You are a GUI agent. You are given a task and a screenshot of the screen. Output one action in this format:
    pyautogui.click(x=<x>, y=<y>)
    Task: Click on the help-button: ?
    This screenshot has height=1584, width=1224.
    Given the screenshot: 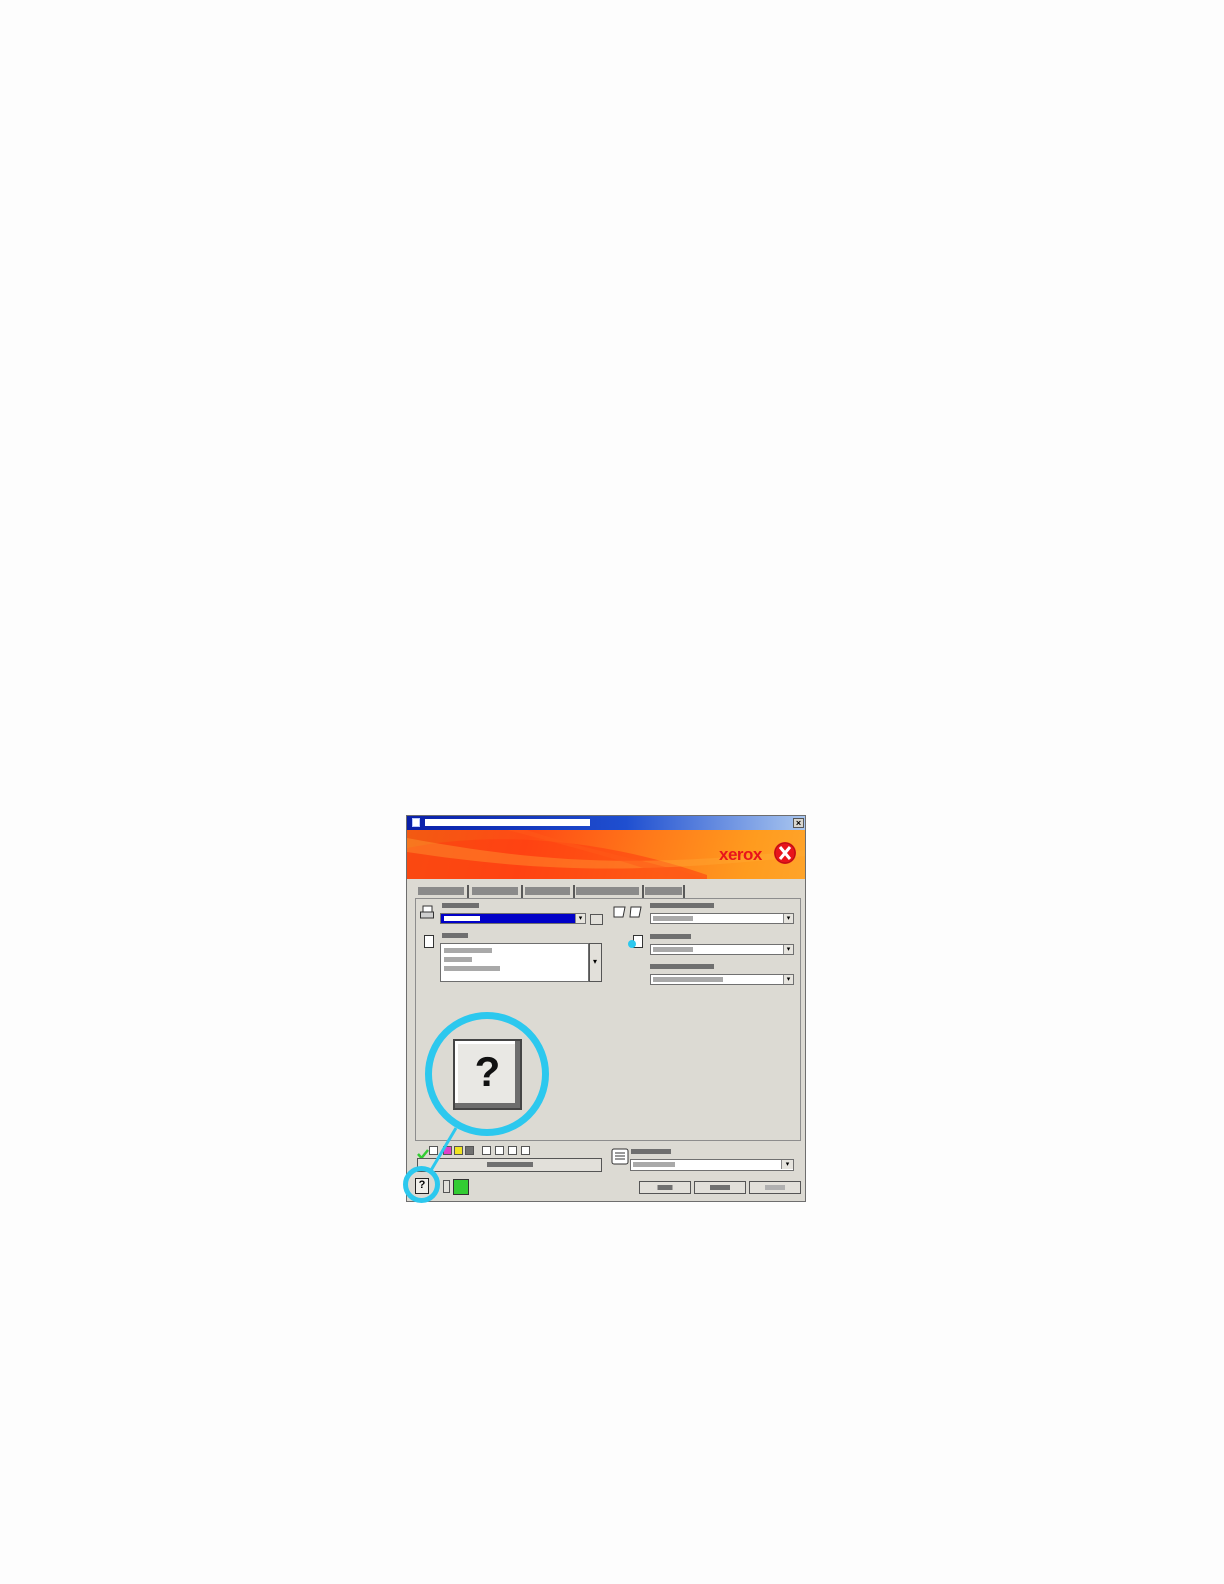 What is the action you would take?
    pyautogui.click(x=422, y=1186)
    